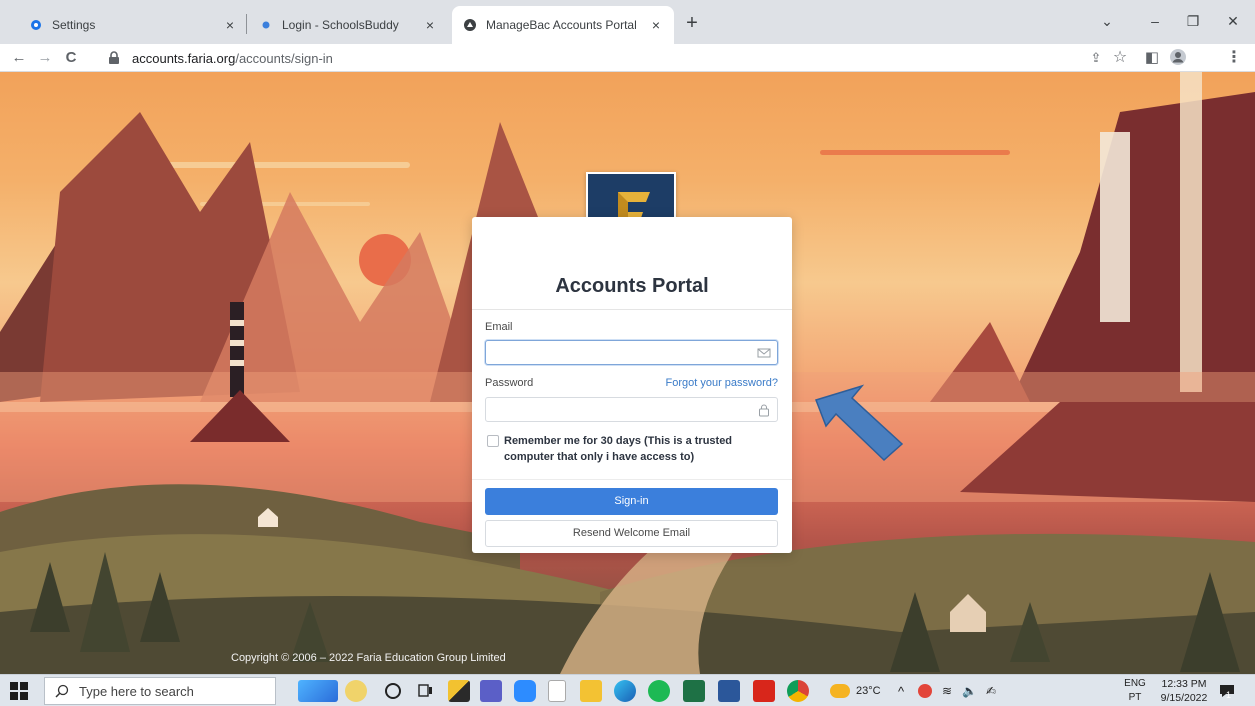 This screenshot has height=706, width=1255. I want to click on notification-count: 1, so click(1229, 695).